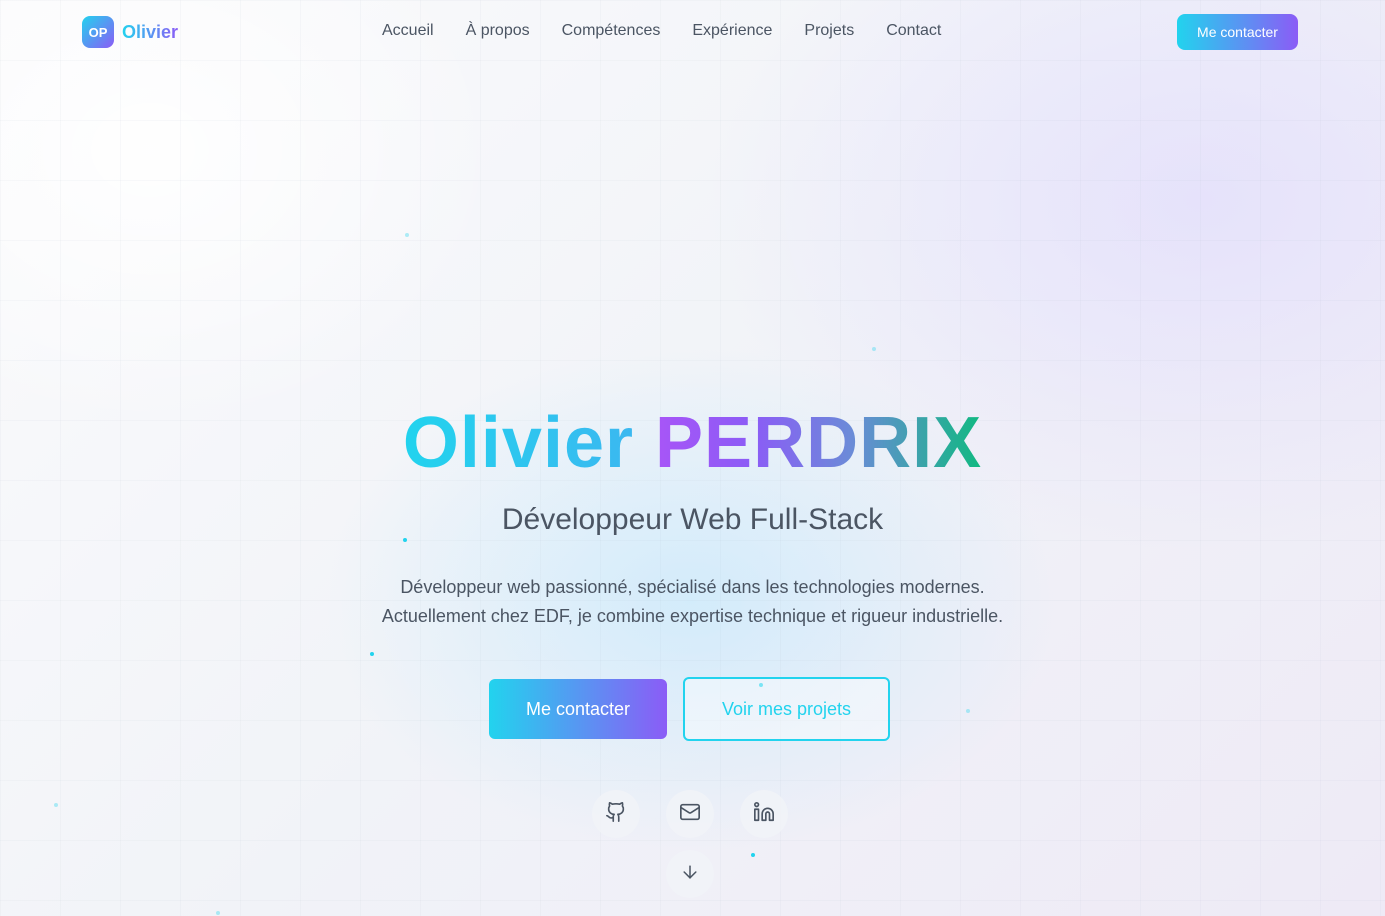 The width and height of the screenshot is (1385, 916). Describe the element at coordinates (692, 519) in the screenshot. I see `hero-subtitle: Développeur Web Full-Stack` at that location.